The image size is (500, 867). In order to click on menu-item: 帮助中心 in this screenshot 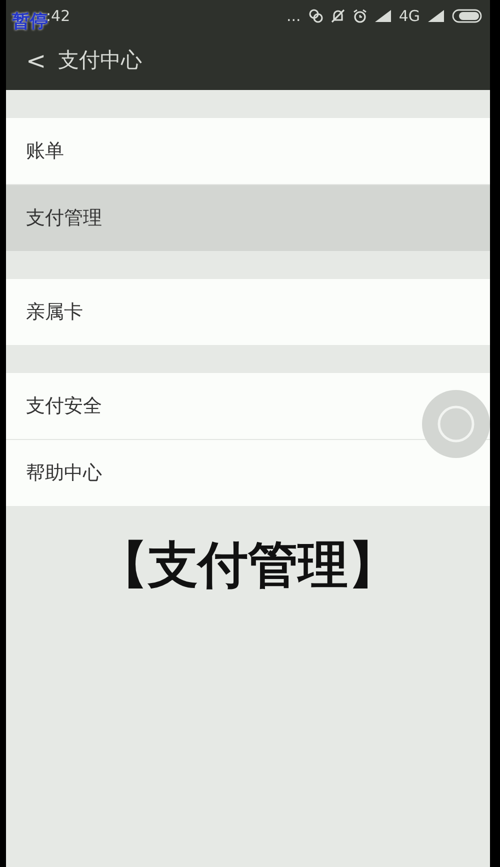, I will do `click(248, 473)`.